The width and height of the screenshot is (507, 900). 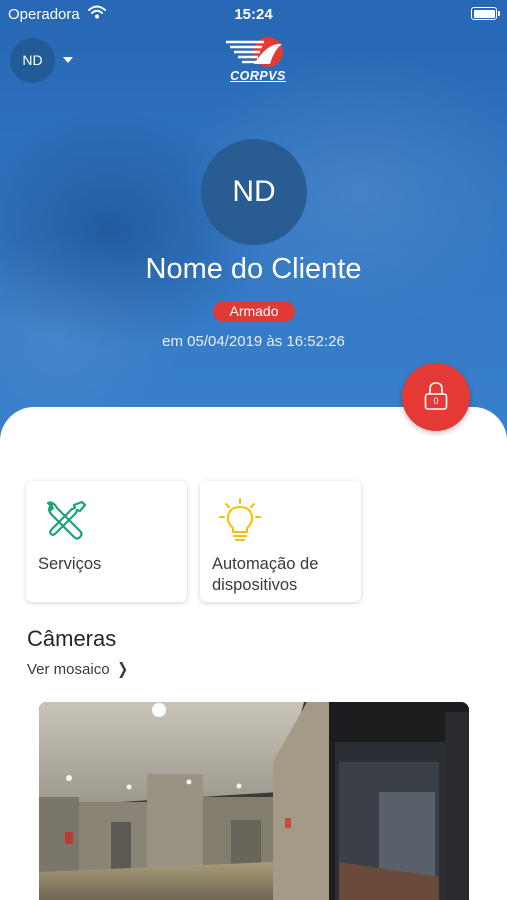 I want to click on status-timestamp: em 05/04/2019 às 16:52:26, so click(x=253, y=341).